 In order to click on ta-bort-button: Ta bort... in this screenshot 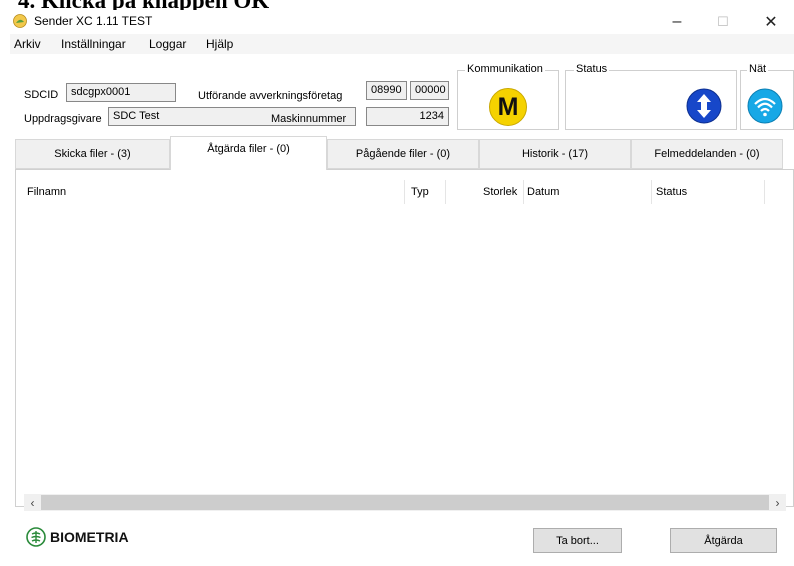, I will do `click(577, 540)`.